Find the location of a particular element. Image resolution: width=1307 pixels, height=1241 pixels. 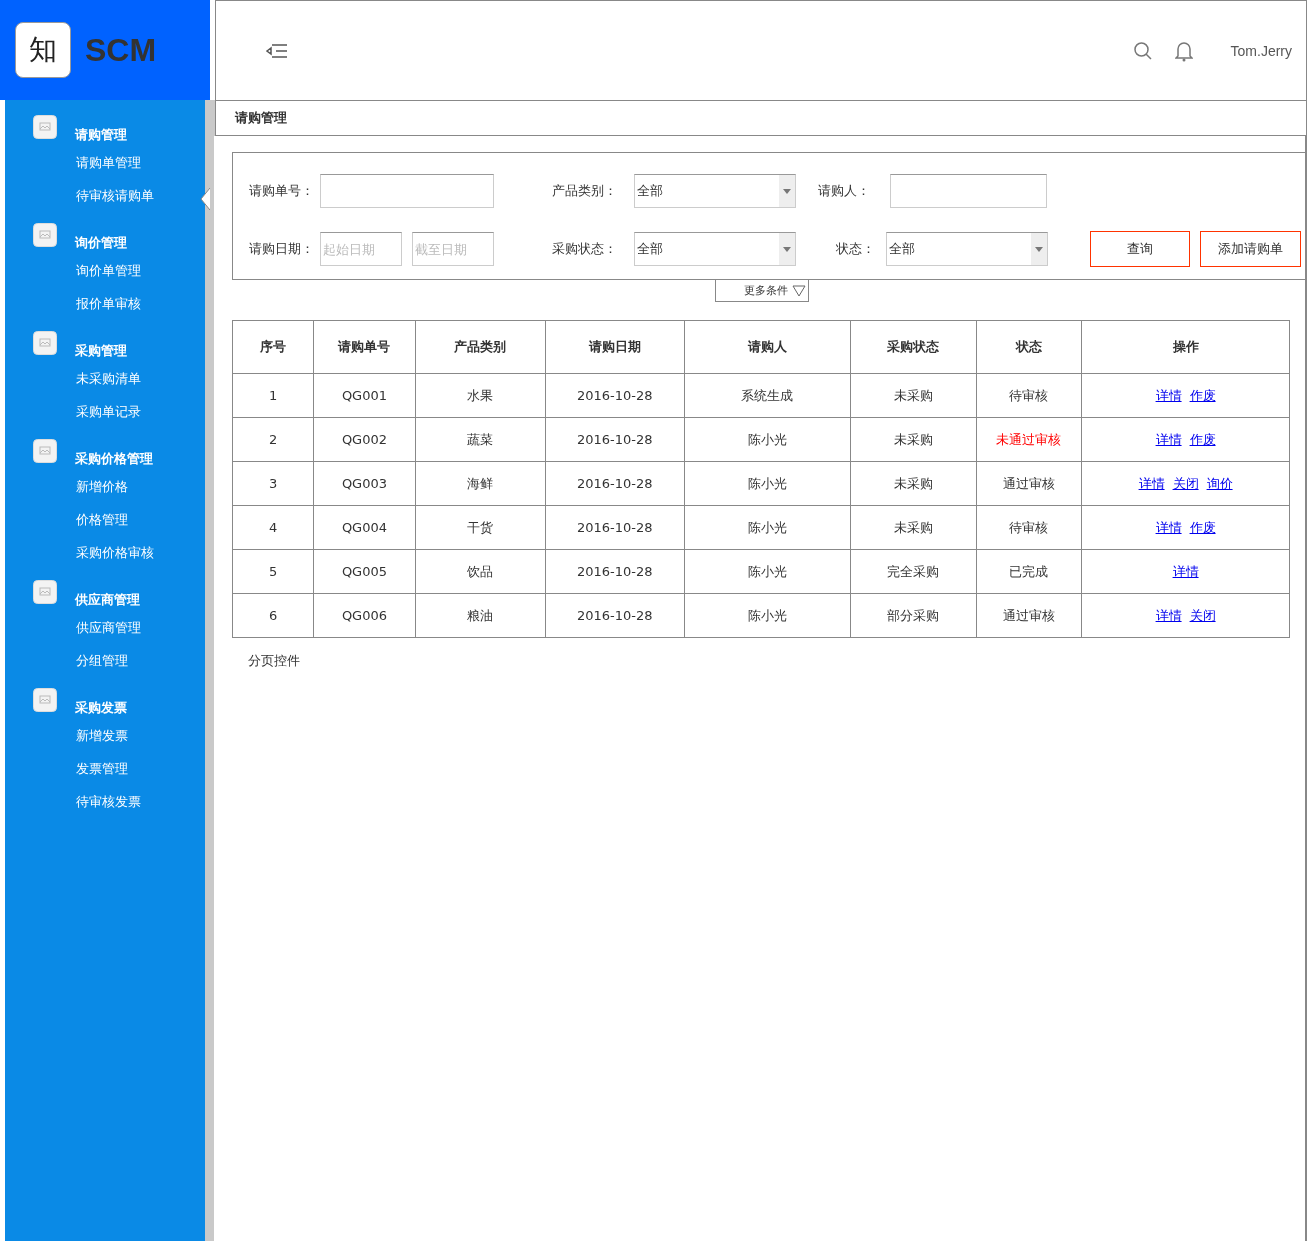

column-header: 采购状态 is located at coordinates (913, 347).